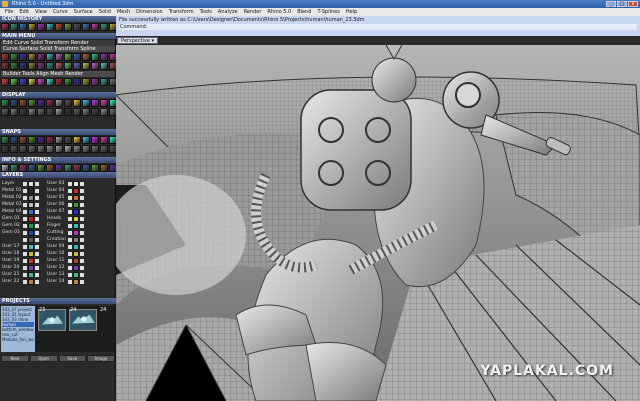  I want to click on menu-item: Rhino 5.0, so click(279, 12).